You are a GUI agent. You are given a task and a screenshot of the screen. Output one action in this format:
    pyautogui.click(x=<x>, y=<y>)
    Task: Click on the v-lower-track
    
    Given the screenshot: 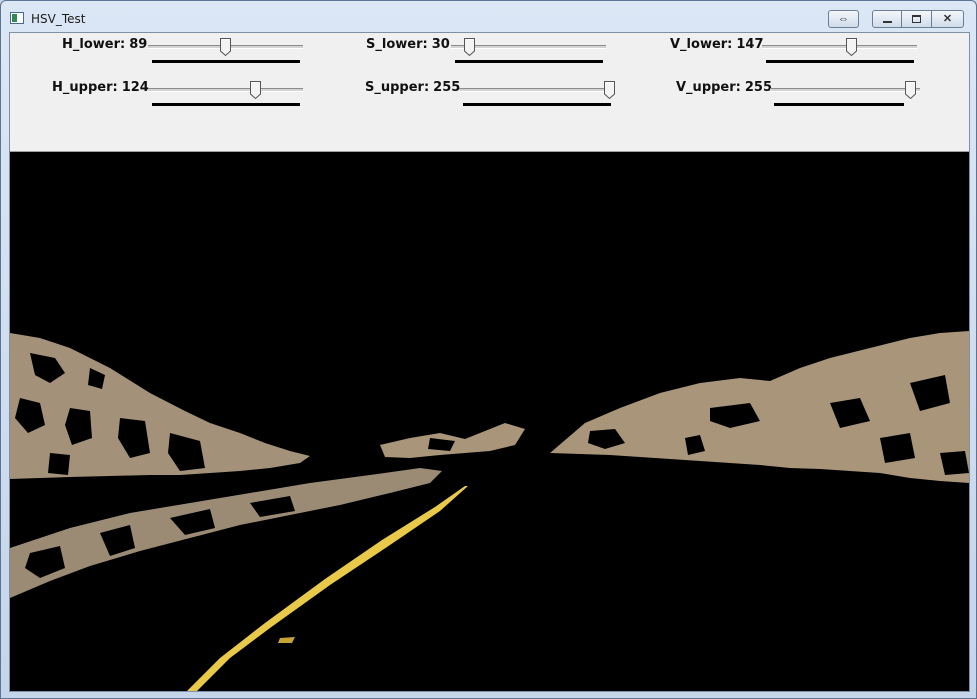 What is the action you would take?
    pyautogui.click(x=839, y=47)
    